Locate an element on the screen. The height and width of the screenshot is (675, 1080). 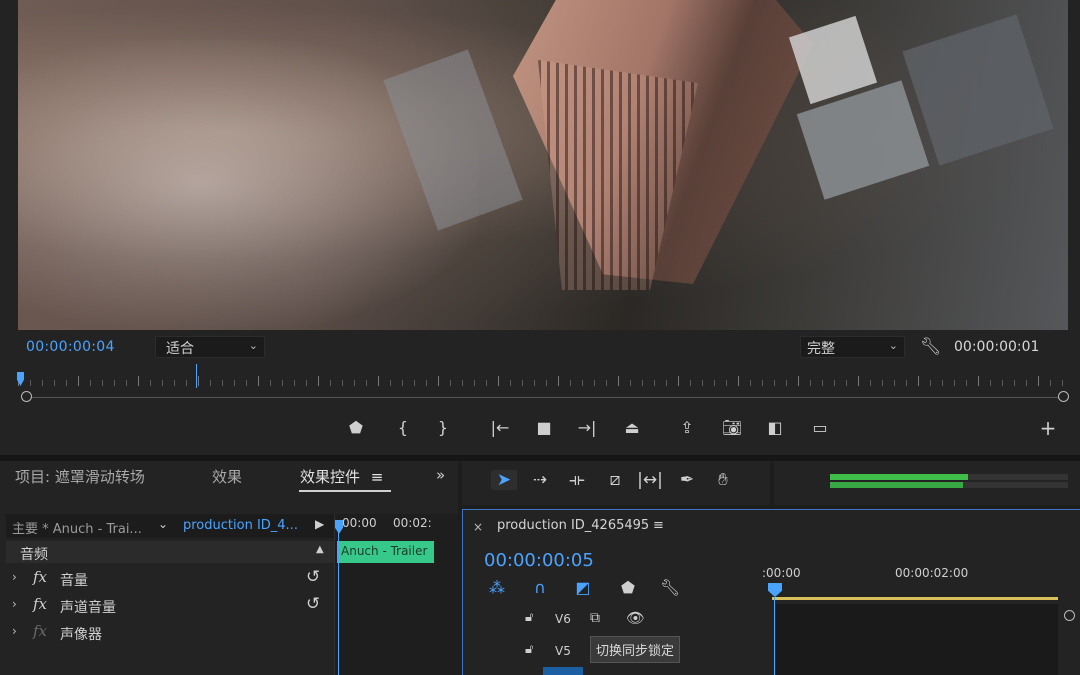
tab-effects: 效果 is located at coordinates (227, 476).